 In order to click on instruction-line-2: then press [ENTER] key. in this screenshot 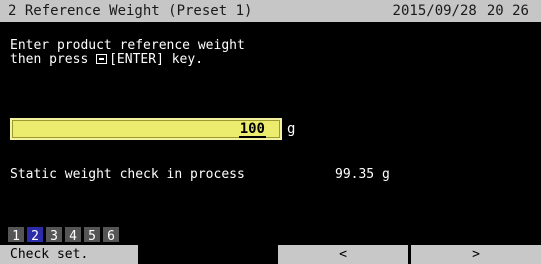, I will do `click(127, 60)`.